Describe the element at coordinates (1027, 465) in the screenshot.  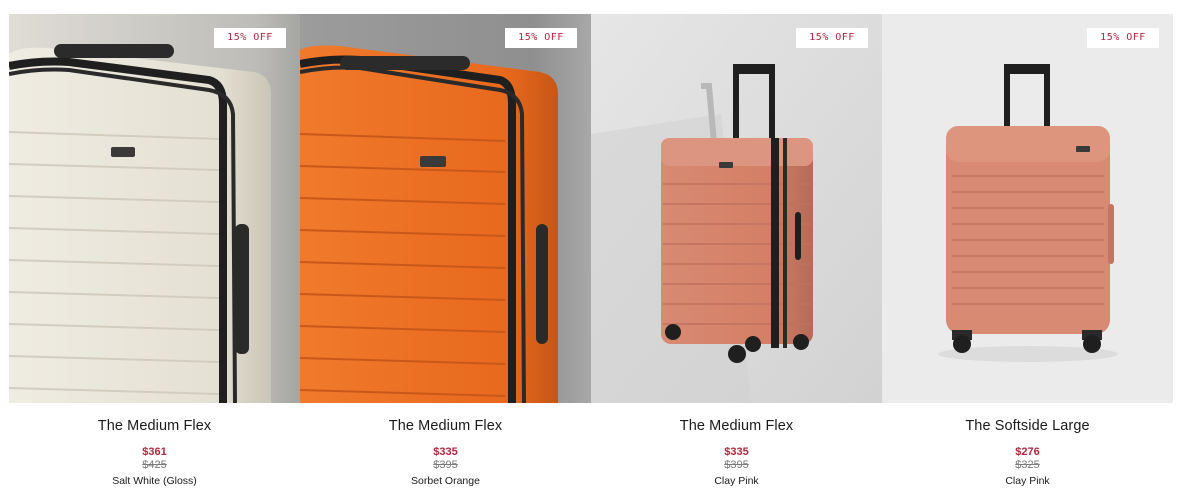
I see `original-price: $325` at that location.